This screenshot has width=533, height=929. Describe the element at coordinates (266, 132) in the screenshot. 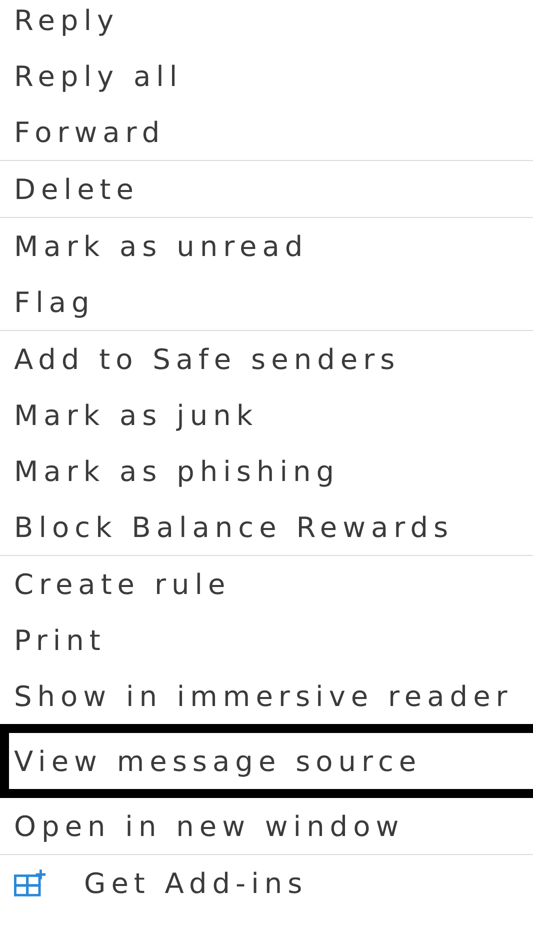

I see `menu-item: Forward` at that location.